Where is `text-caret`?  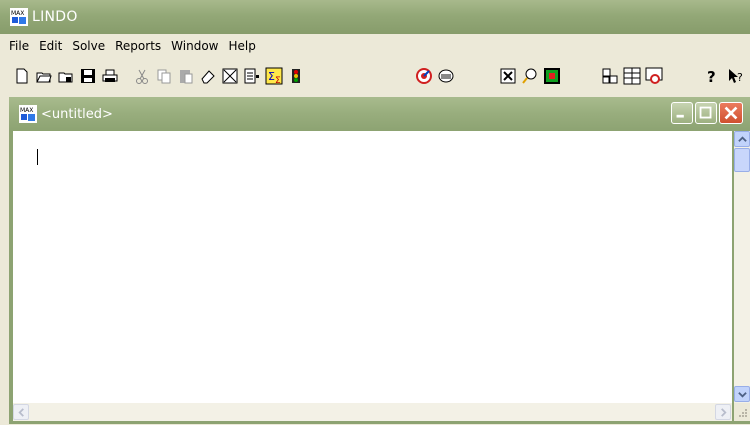 text-caret is located at coordinates (37, 157).